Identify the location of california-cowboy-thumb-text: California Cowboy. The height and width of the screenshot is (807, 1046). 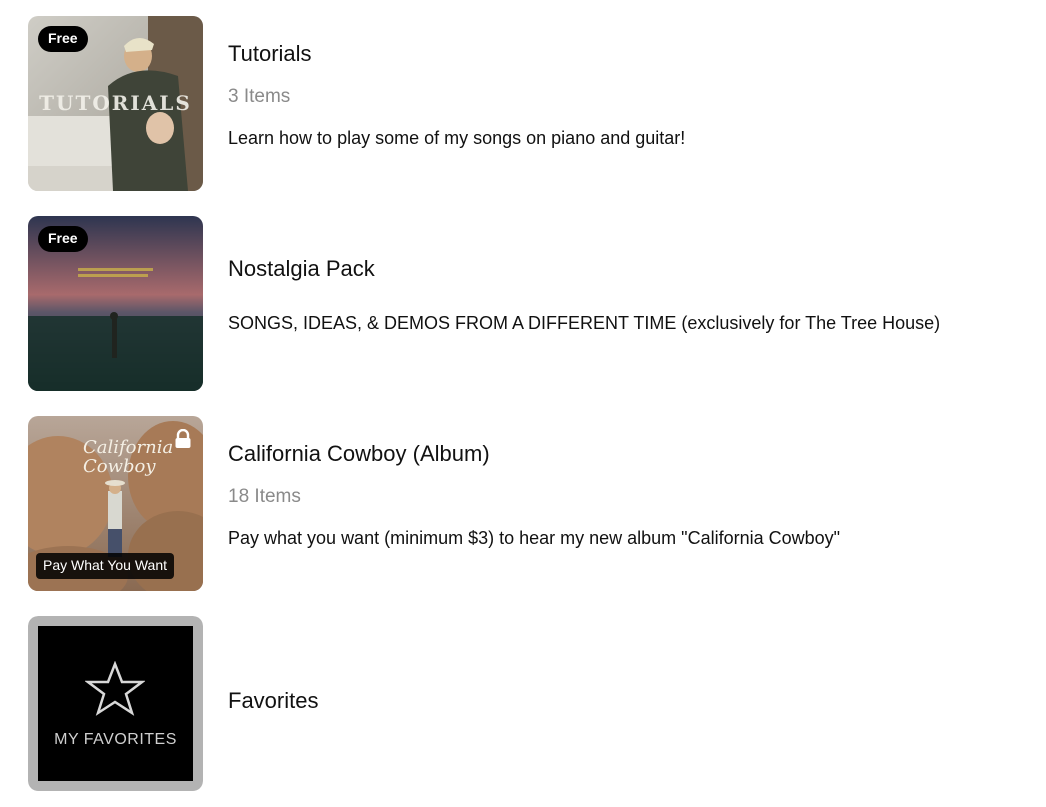
(128, 457).